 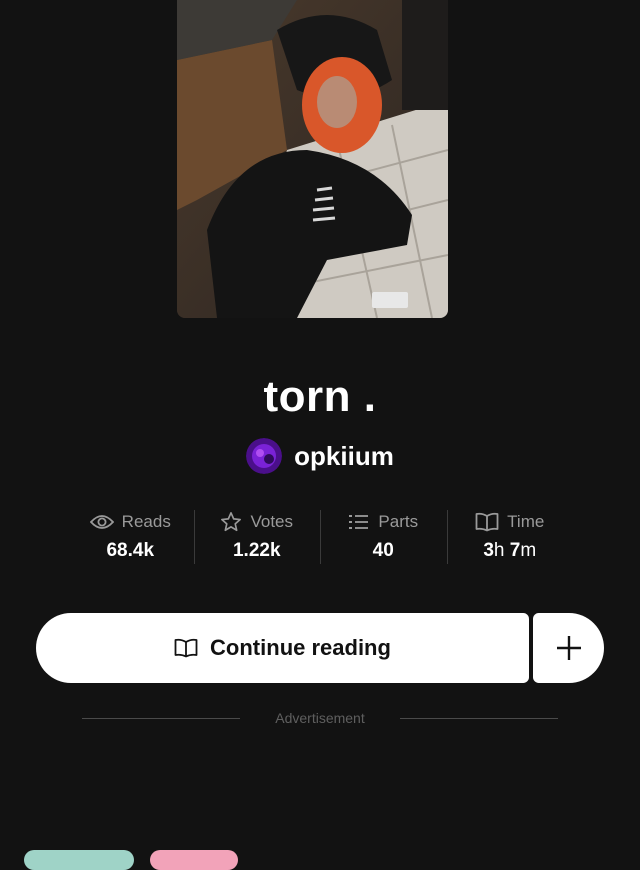 I want to click on list-icon, so click(x=359, y=522).